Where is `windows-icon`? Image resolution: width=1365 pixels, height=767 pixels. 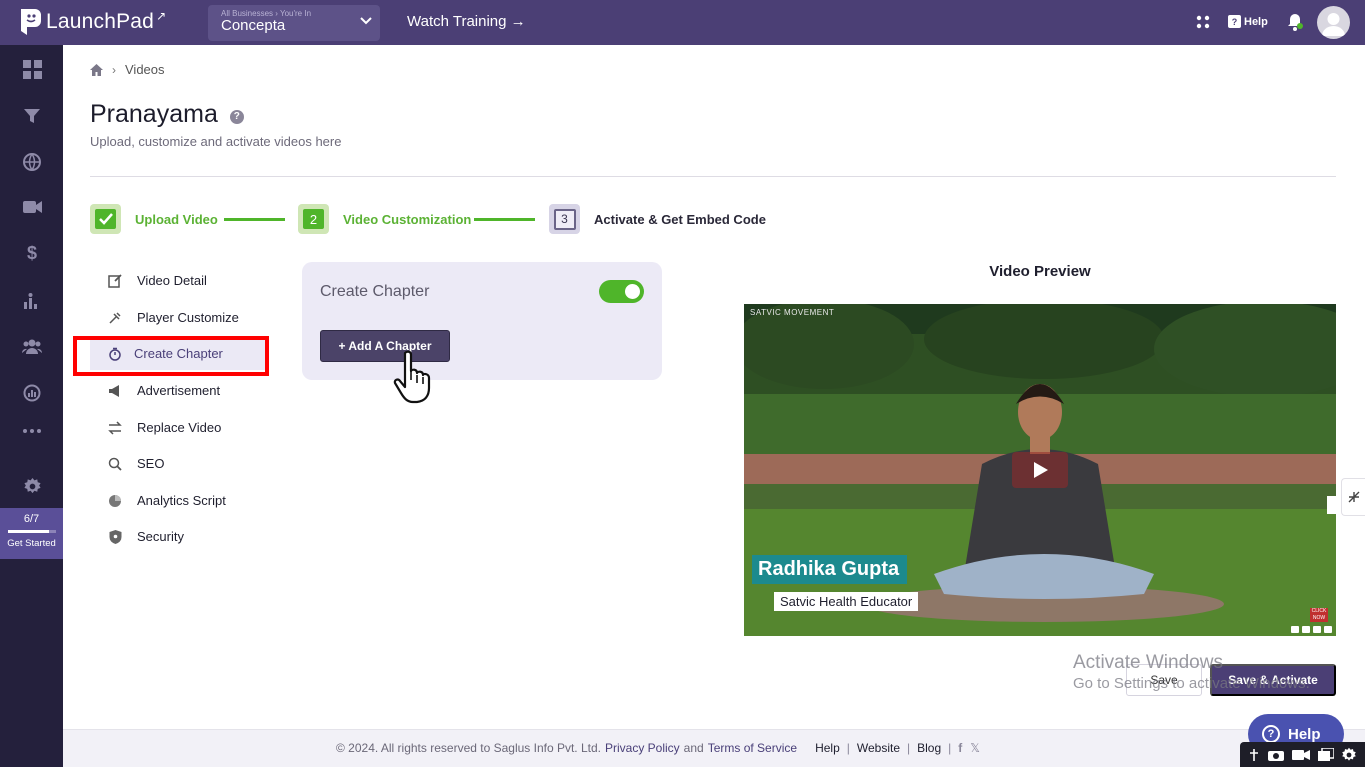 windows-icon is located at coordinates (1325, 754).